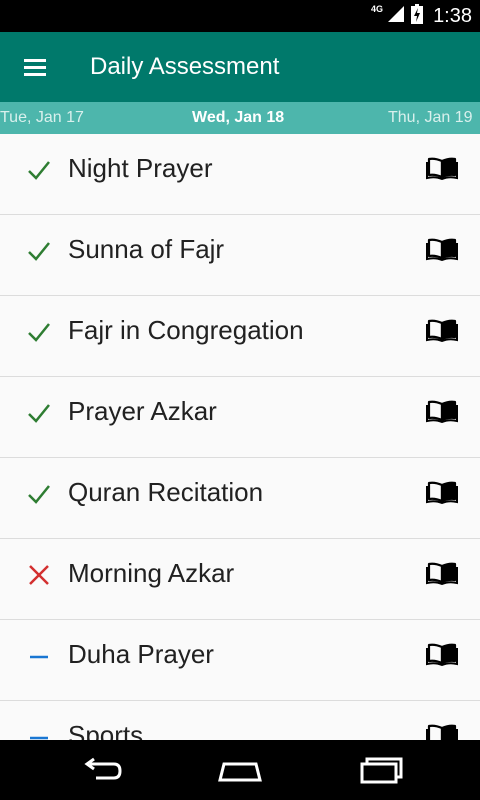  What do you see at coordinates (240, 174) in the screenshot?
I see `list-item: Night Prayer` at bounding box center [240, 174].